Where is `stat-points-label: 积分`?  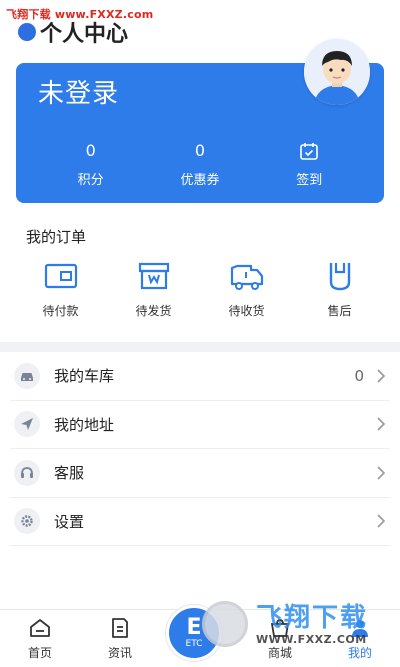 stat-points-label: 积分 is located at coordinates (90, 180).